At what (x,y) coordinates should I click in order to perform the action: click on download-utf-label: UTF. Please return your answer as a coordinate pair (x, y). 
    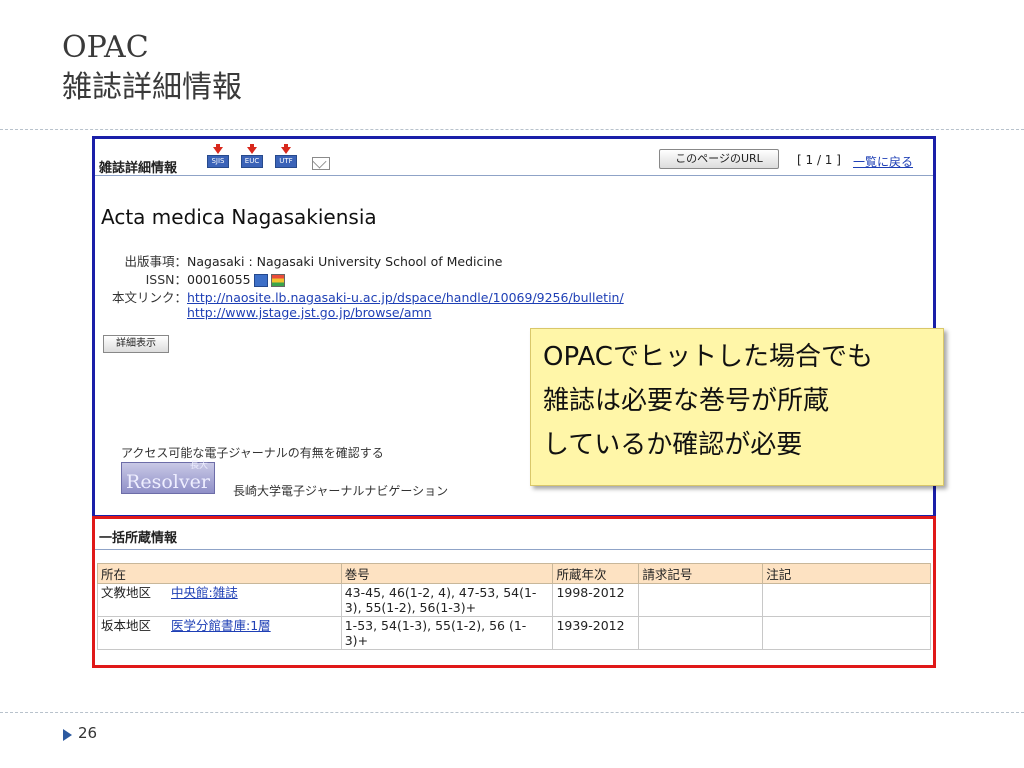
    Looking at the image, I should click on (286, 161).